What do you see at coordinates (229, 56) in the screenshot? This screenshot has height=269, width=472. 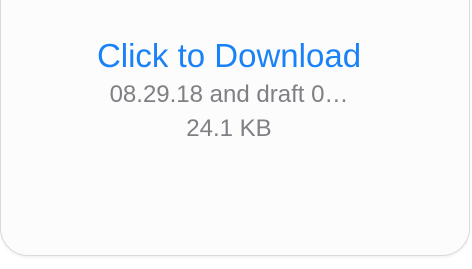 I see `download-link: Click to Download` at bounding box center [229, 56].